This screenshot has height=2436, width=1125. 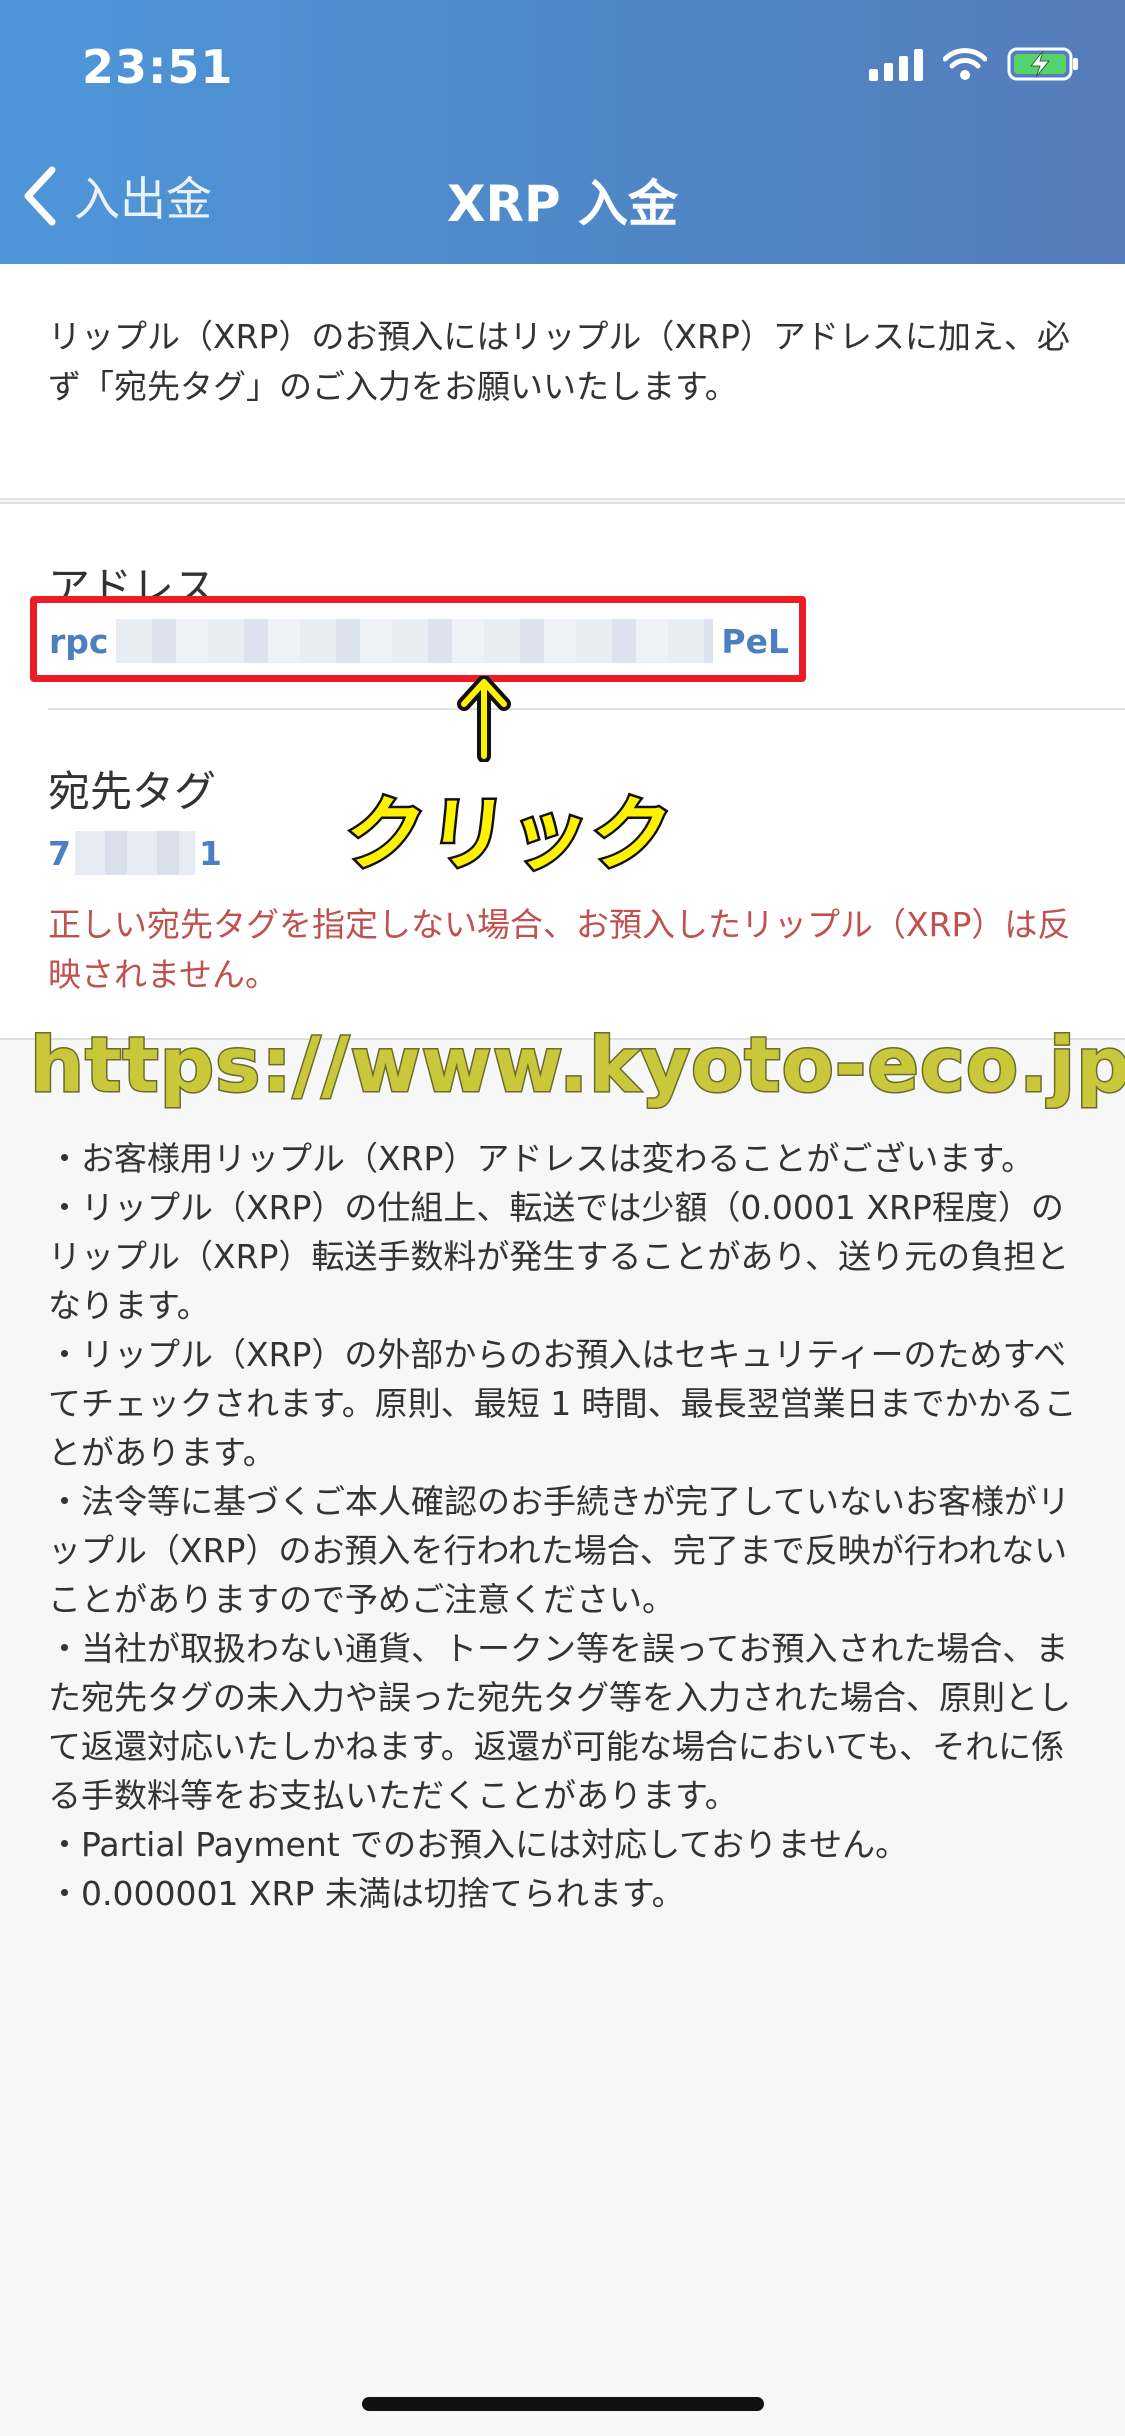 What do you see at coordinates (563, 2404) in the screenshot?
I see `home-indicator` at bounding box center [563, 2404].